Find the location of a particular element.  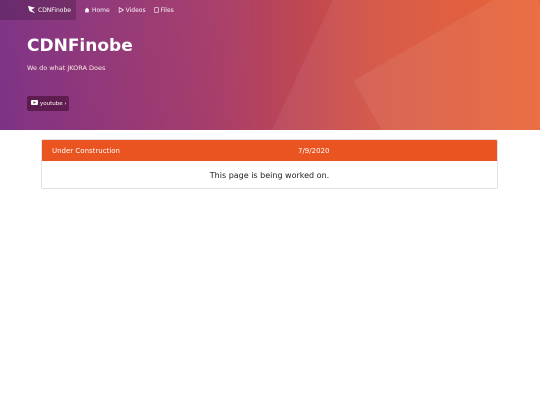

notice-message: This page is being worked on. is located at coordinates (269, 175).